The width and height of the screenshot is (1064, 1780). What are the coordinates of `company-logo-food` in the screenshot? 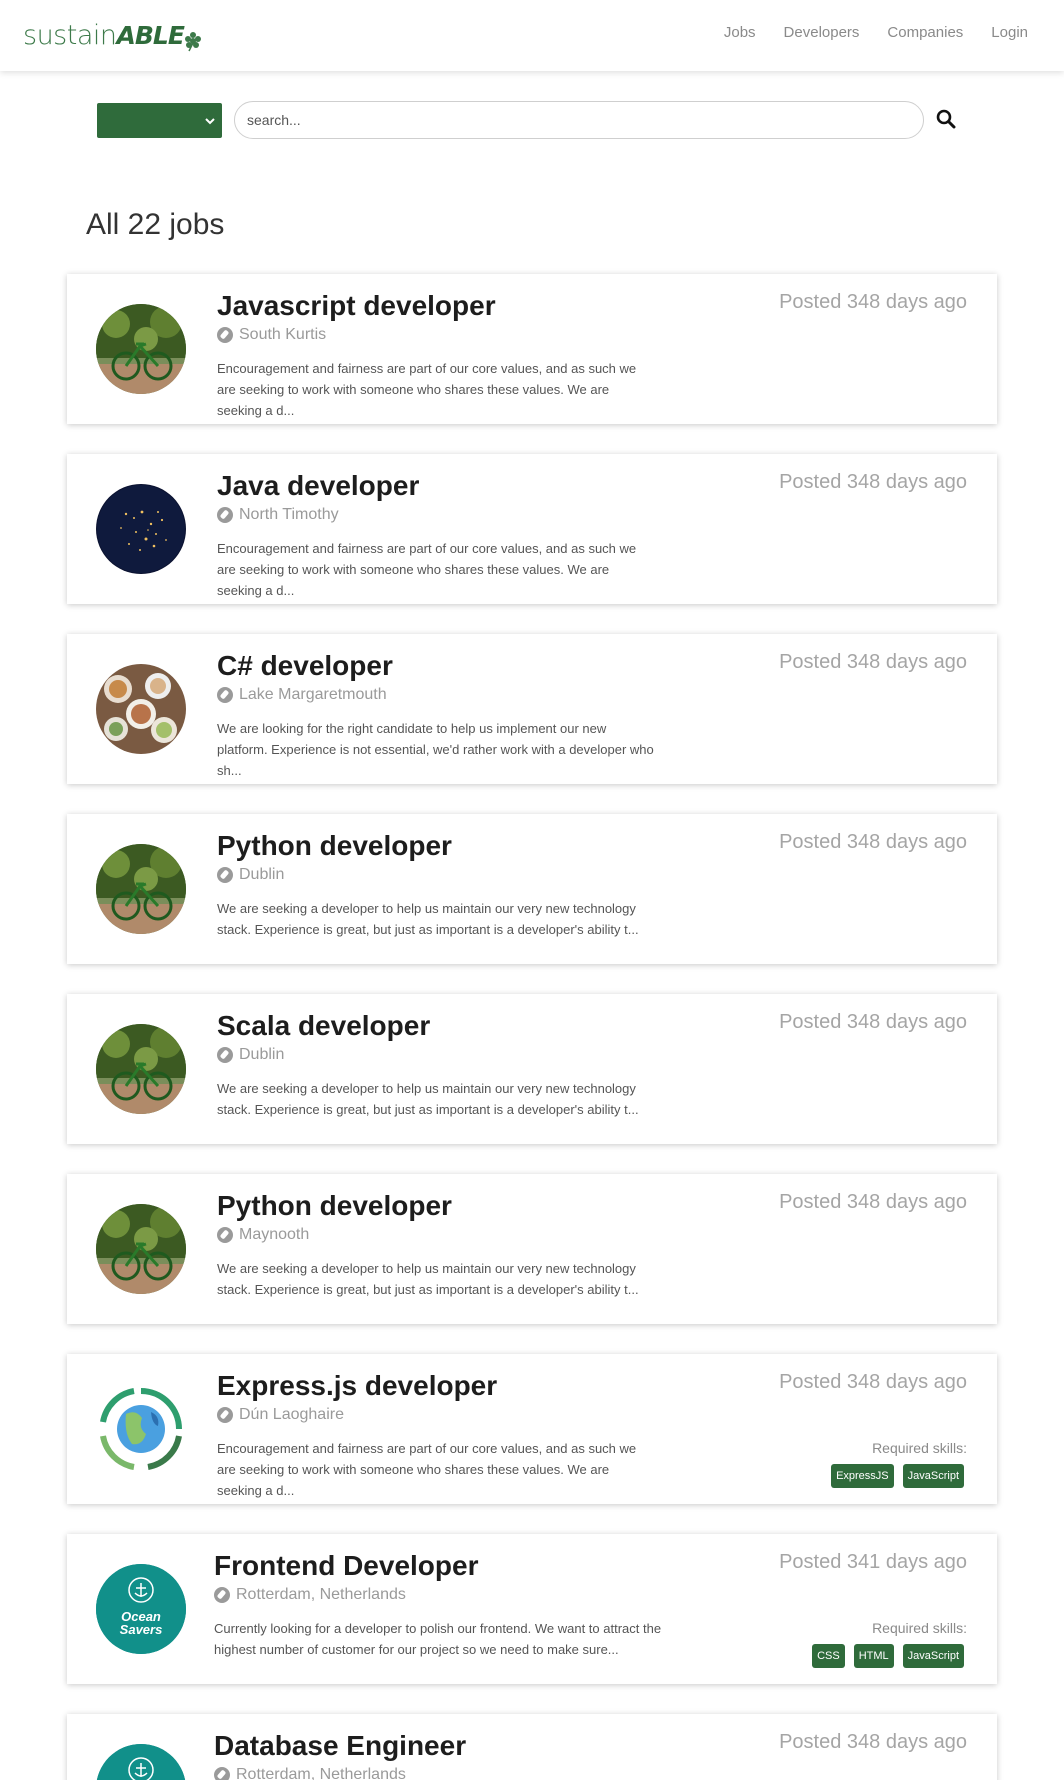 It's located at (141, 709).